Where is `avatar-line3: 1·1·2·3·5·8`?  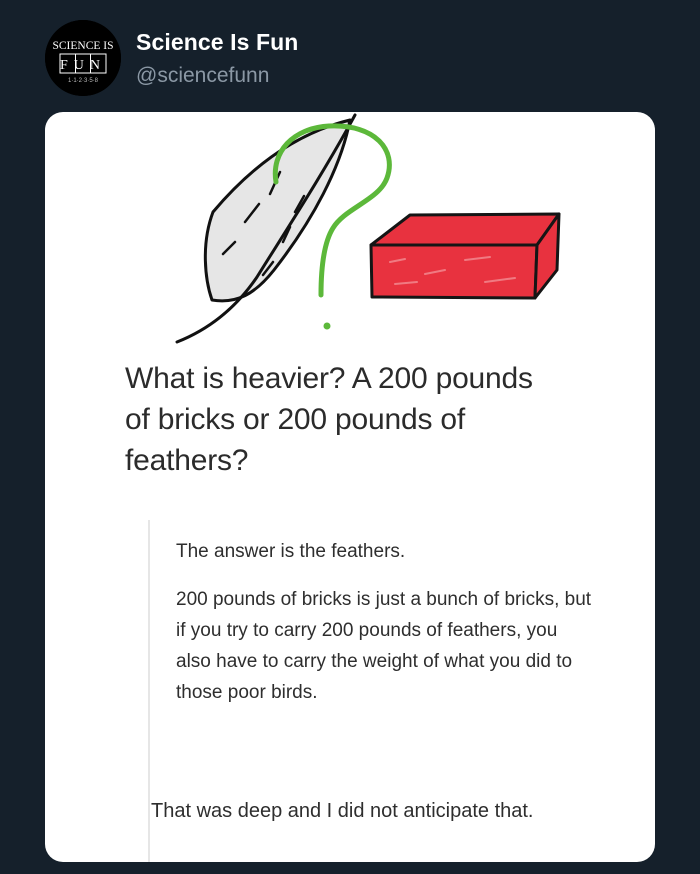
avatar-line3: 1·1·2·3·5·8 is located at coordinates (83, 81).